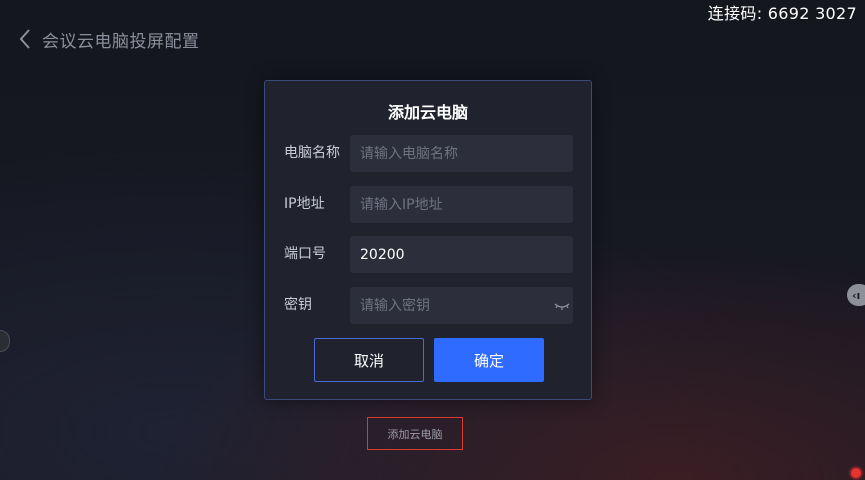 This screenshot has height=480, width=865. I want to click on pc-name-input, so click(461, 153).